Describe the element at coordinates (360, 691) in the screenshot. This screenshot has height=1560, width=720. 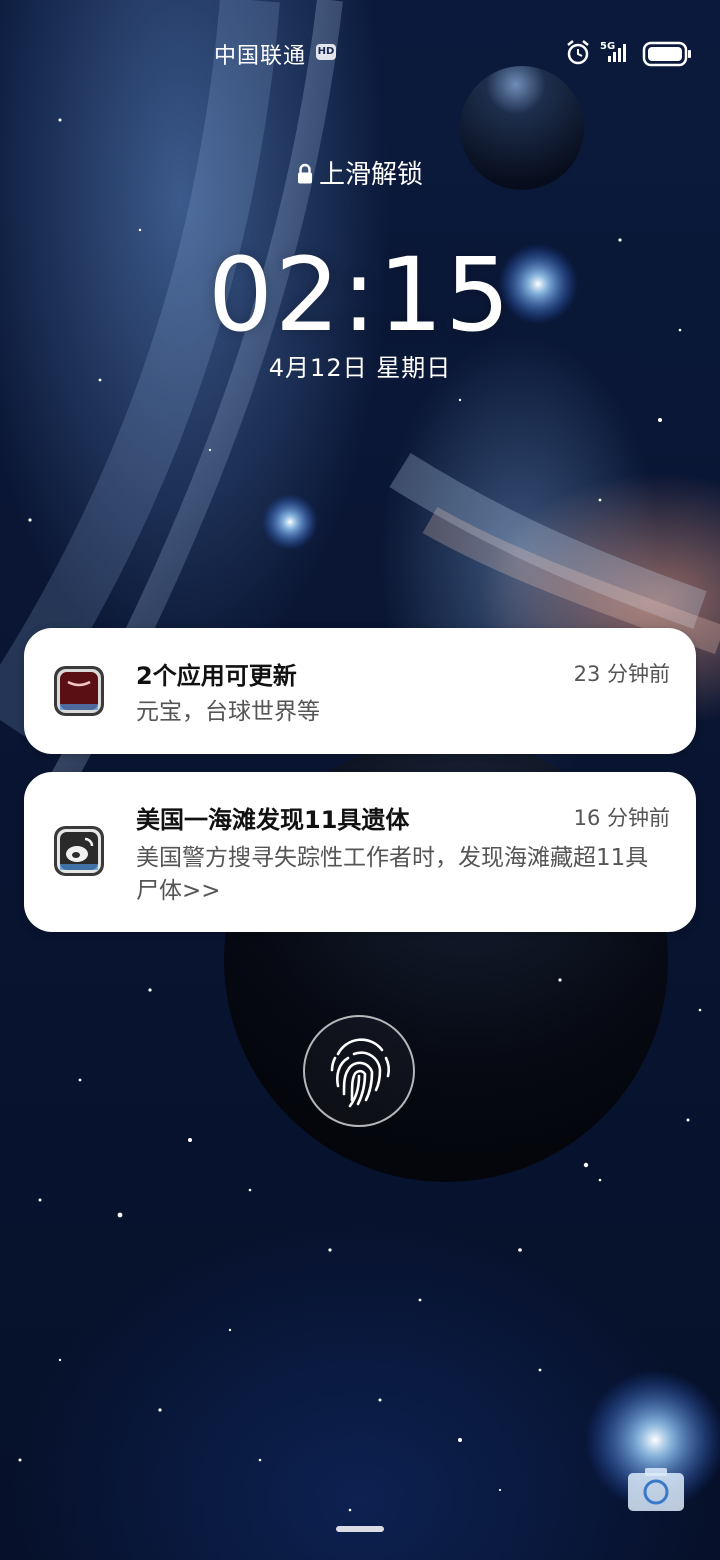
I see `notification-app-updates: 2个应用可更新 23 分钟前 元宝，台球世界等` at that location.